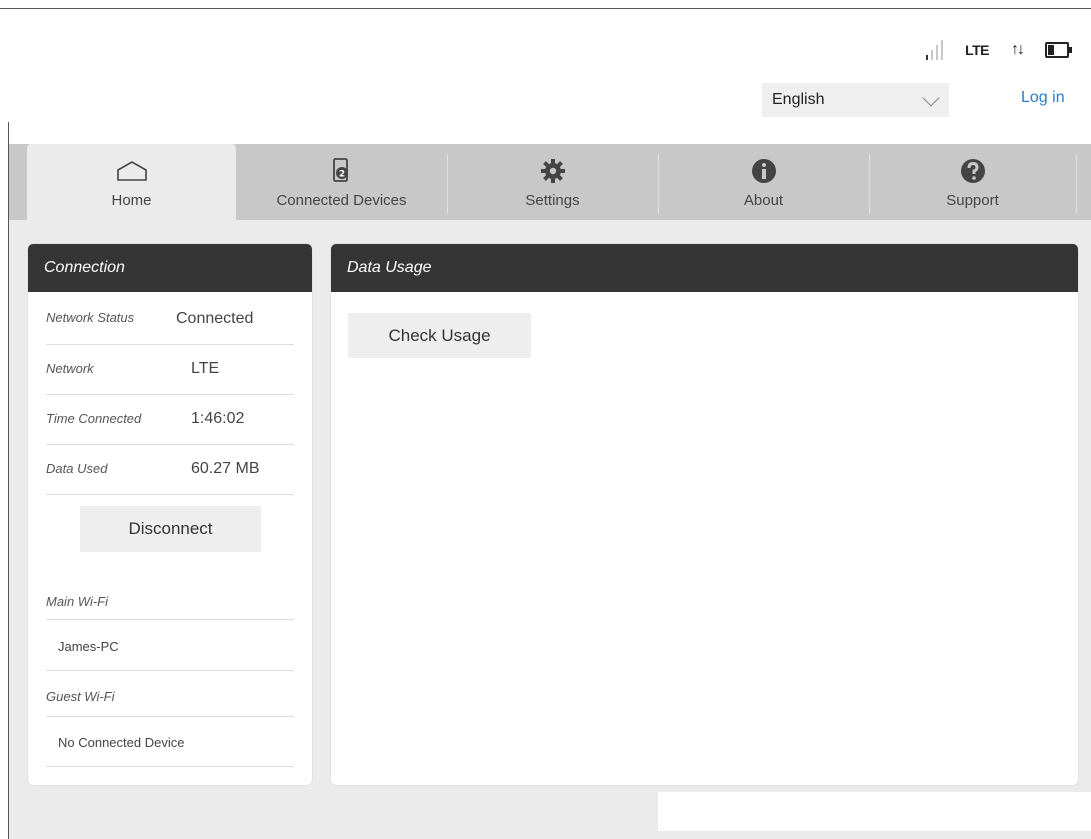 The height and width of the screenshot is (839, 1091). I want to click on tab-divider, so click(1076, 184).